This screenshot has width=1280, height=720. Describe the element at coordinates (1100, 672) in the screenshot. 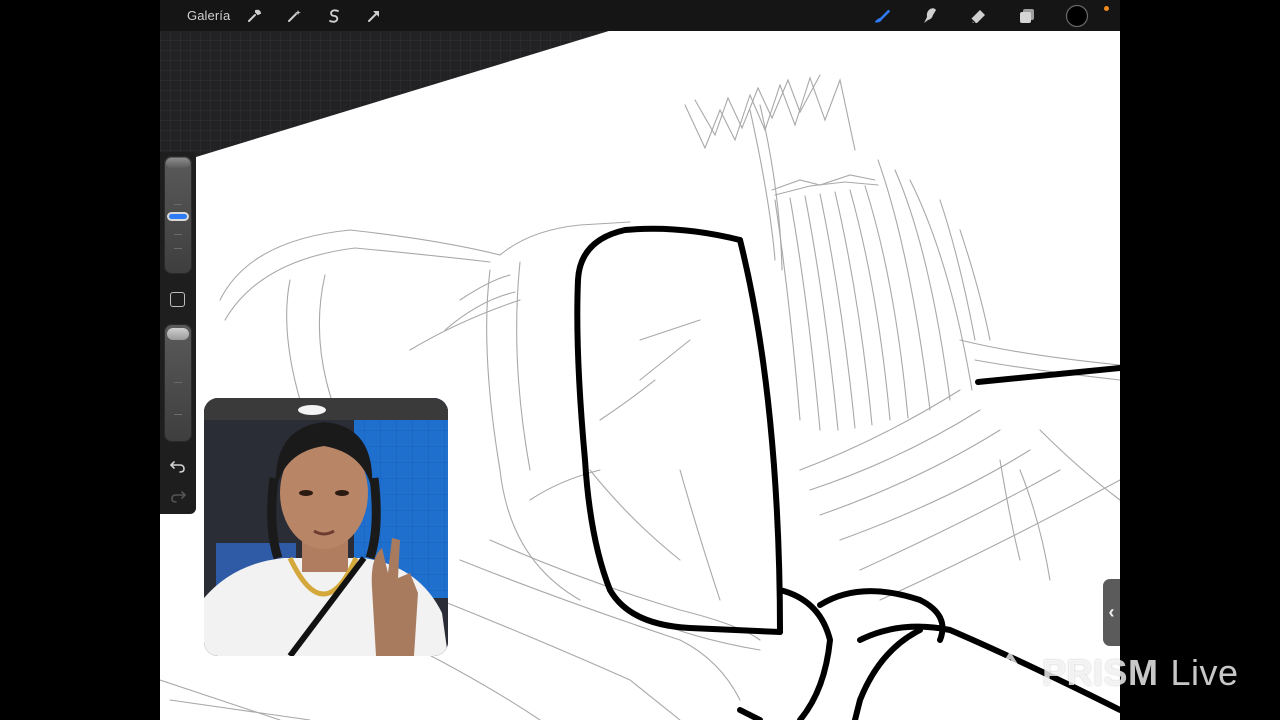

I see `watermark-brand: PRISM` at that location.